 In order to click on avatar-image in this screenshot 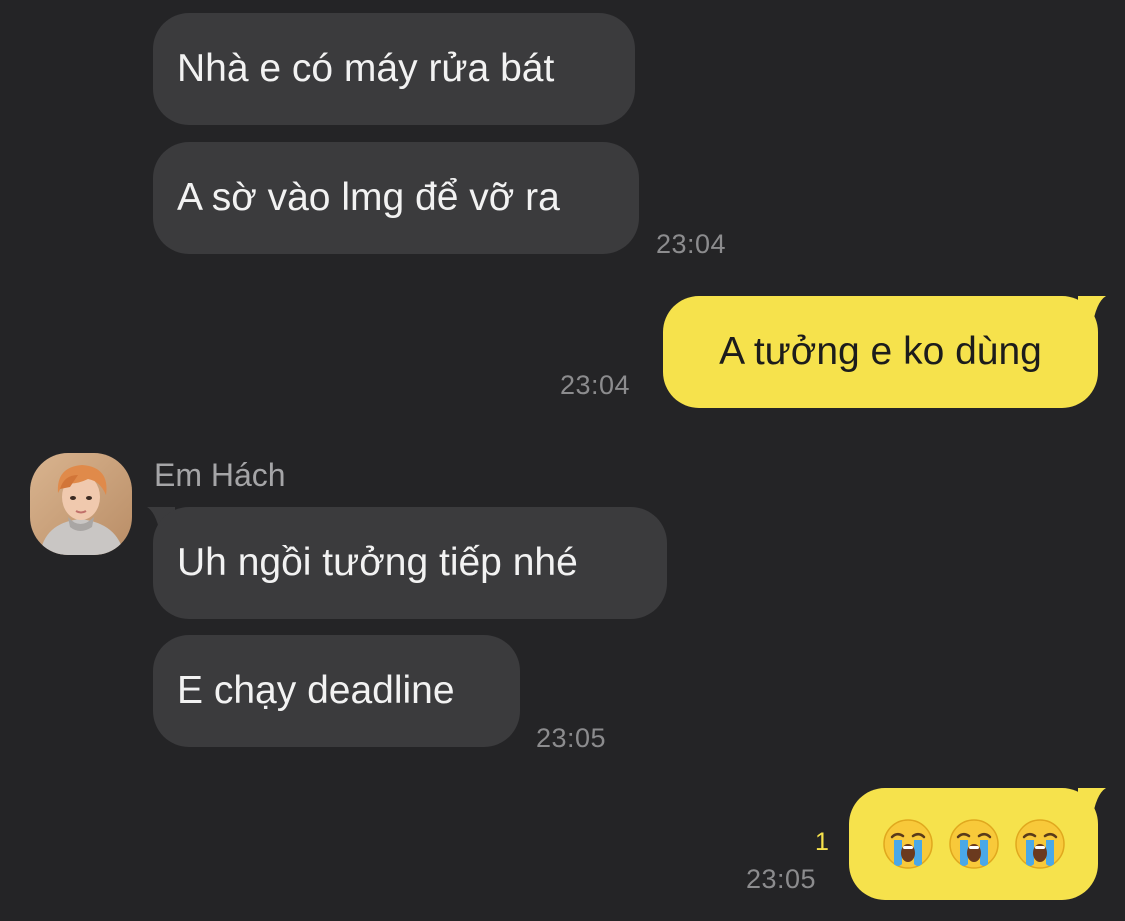, I will do `click(81, 504)`.